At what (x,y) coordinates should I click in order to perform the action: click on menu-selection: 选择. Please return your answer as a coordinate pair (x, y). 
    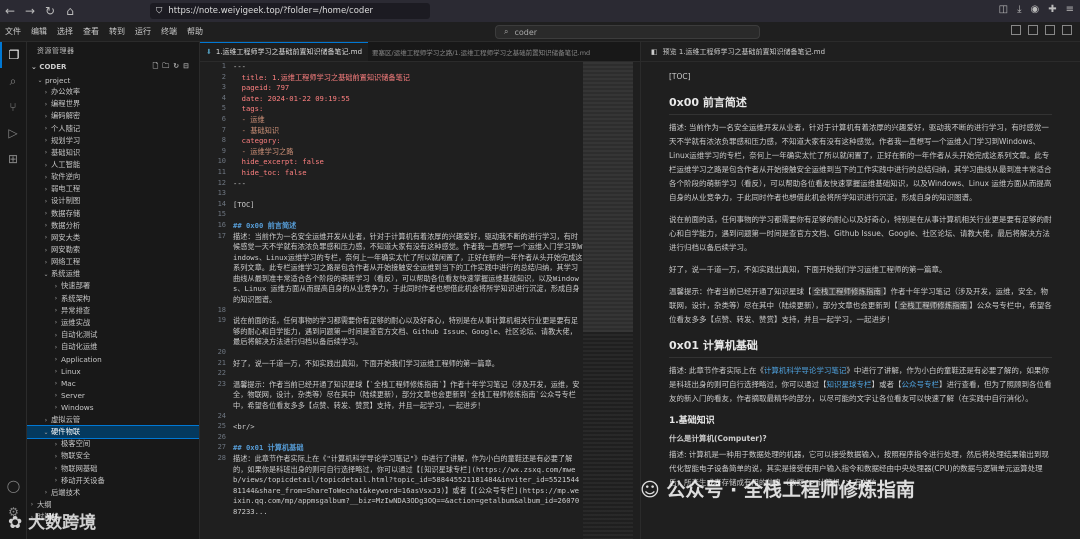
    Looking at the image, I should click on (65, 31).